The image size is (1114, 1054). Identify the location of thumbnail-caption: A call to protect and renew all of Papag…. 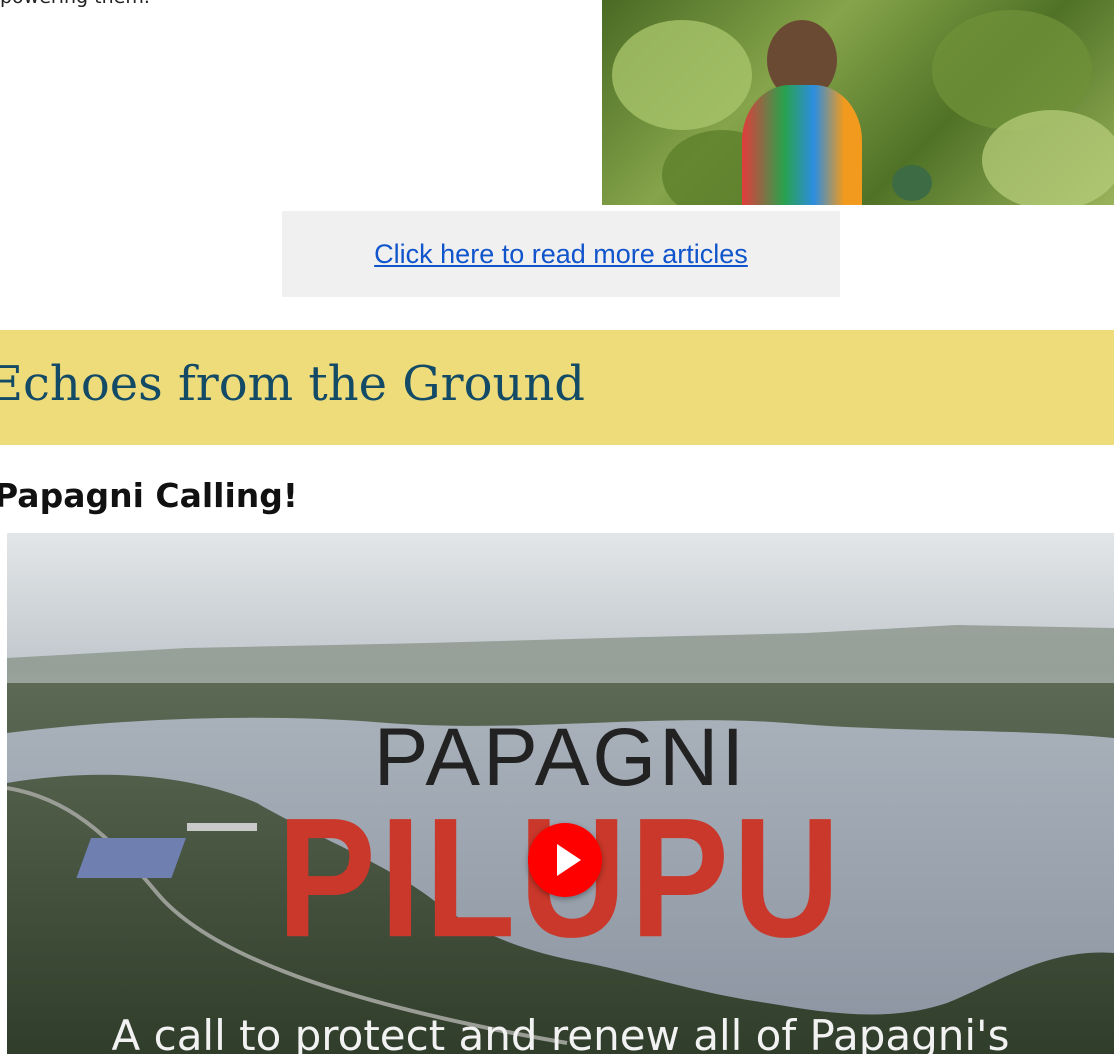
(560, 1032).